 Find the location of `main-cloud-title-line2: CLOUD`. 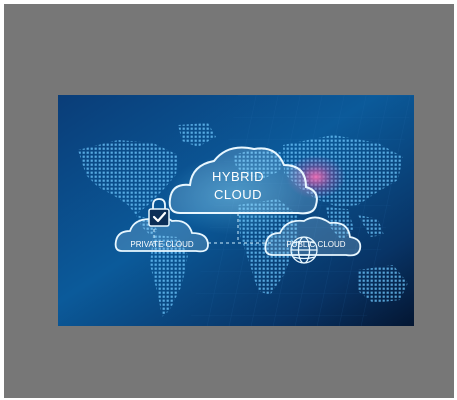

main-cloud-title-line2: CLOUD is located at coordinates (238, 194).